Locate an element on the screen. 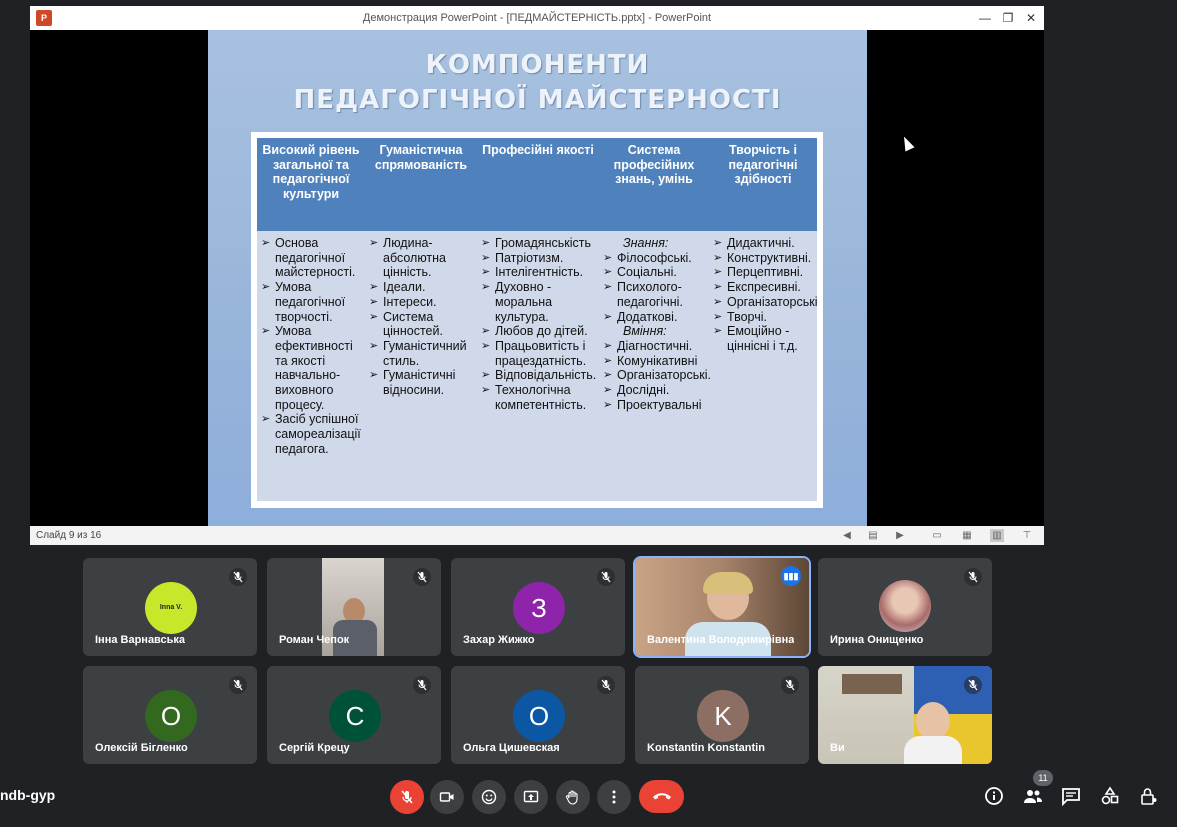  video-camera-icon is located at coordinates (446, 797).